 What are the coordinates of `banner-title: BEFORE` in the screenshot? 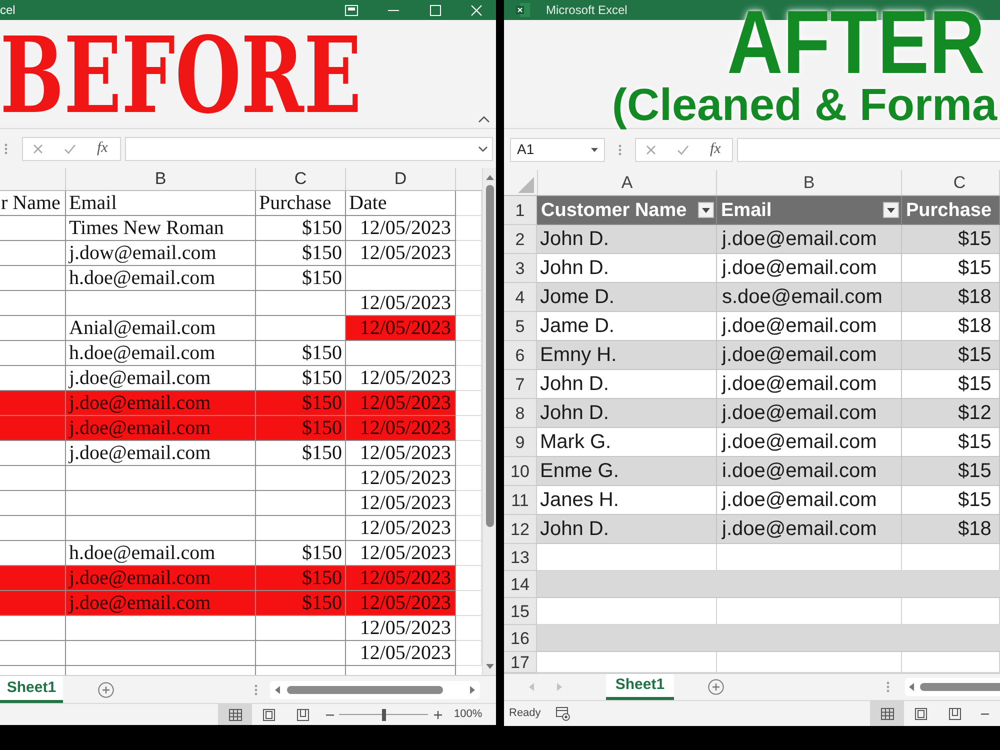 It's located at (181, 75).